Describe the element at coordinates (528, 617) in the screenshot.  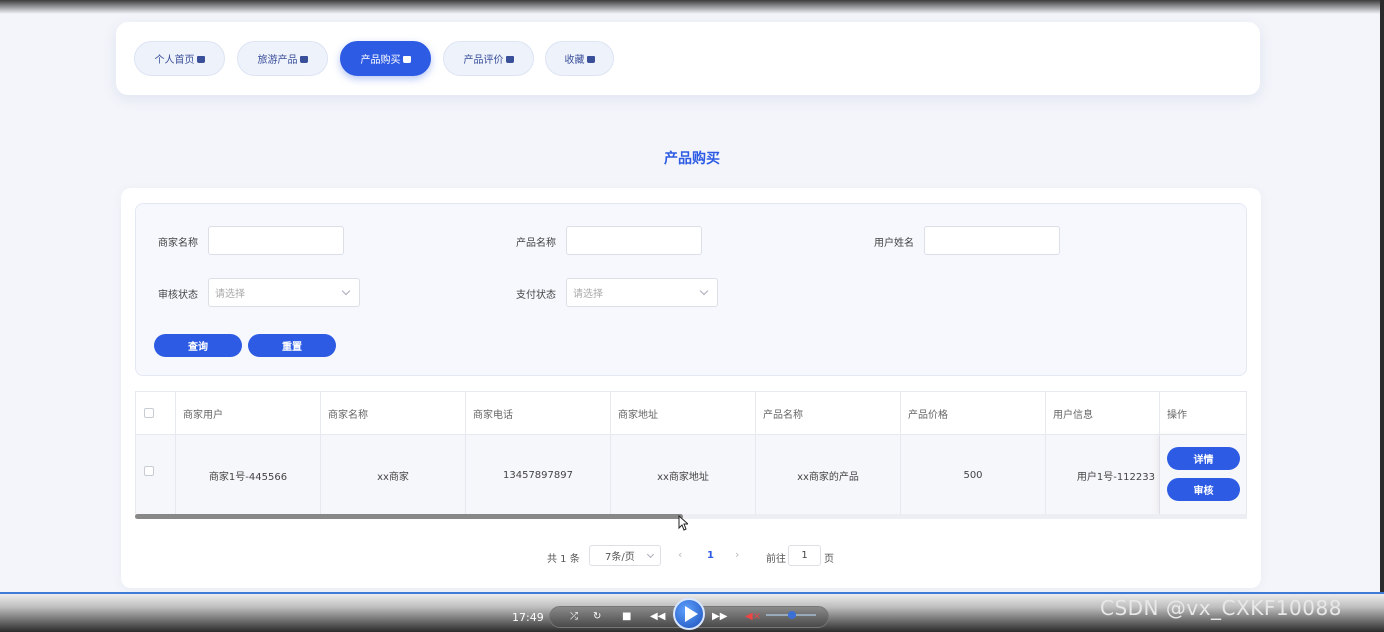
I see `playback-time: 17:49` at that location.